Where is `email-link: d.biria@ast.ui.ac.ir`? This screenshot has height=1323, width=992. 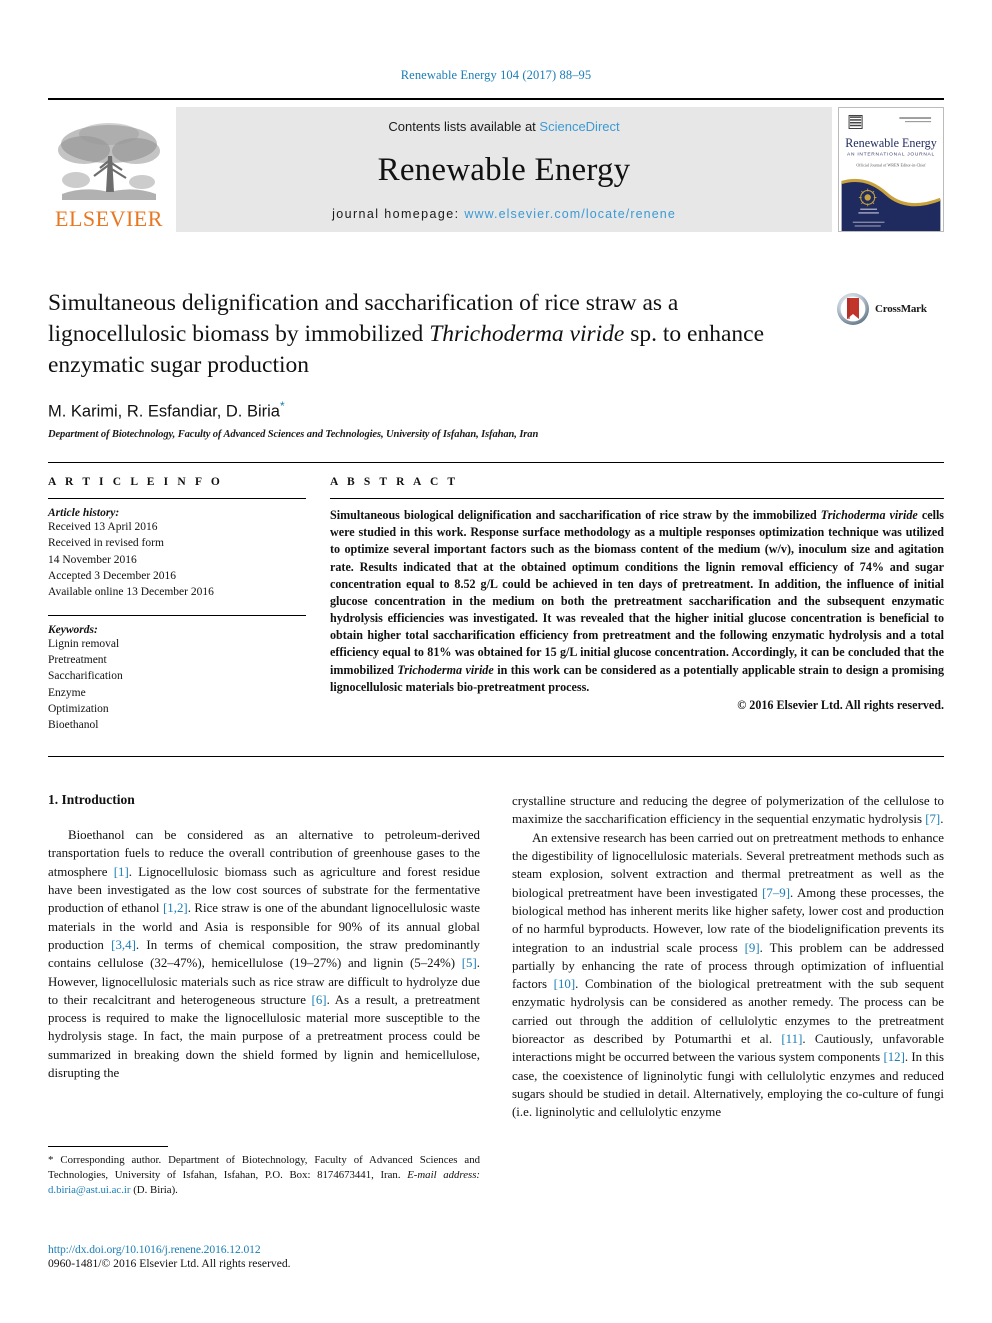 email-link: d.biria@ast.ui.ac.ir is located at coordinates (89, 1190).